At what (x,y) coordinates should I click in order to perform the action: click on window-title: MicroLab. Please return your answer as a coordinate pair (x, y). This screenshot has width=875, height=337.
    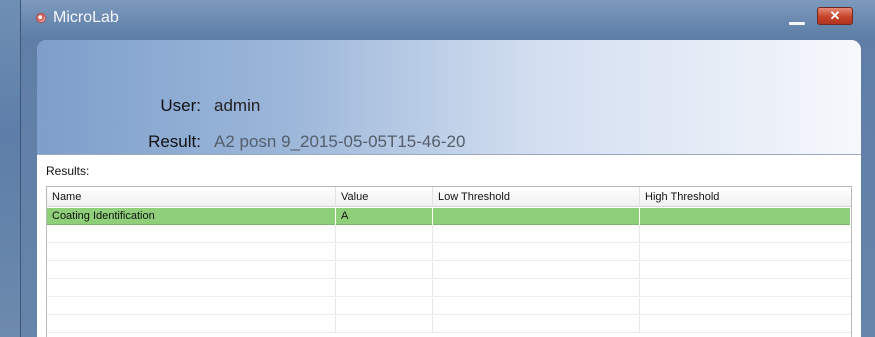
    Looking at the image, I should click on (86, 17).